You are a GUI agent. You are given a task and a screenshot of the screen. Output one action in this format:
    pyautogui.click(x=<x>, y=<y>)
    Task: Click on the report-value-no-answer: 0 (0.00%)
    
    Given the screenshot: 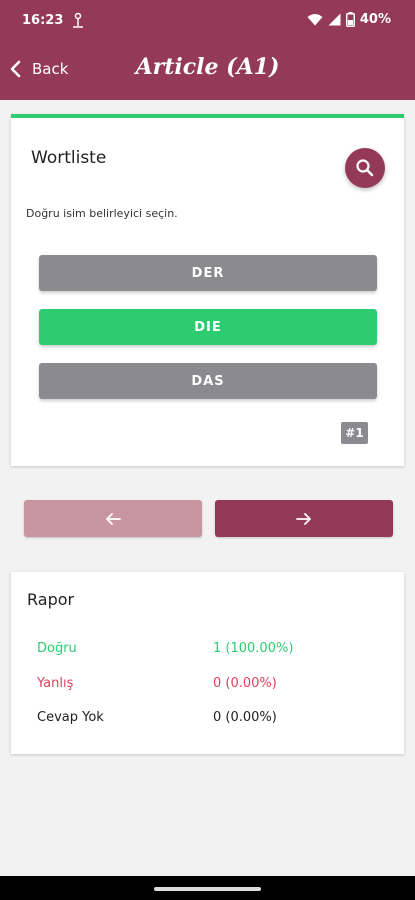 What is the action you would take?
    pyautogui.click(x=245, y=717)
    